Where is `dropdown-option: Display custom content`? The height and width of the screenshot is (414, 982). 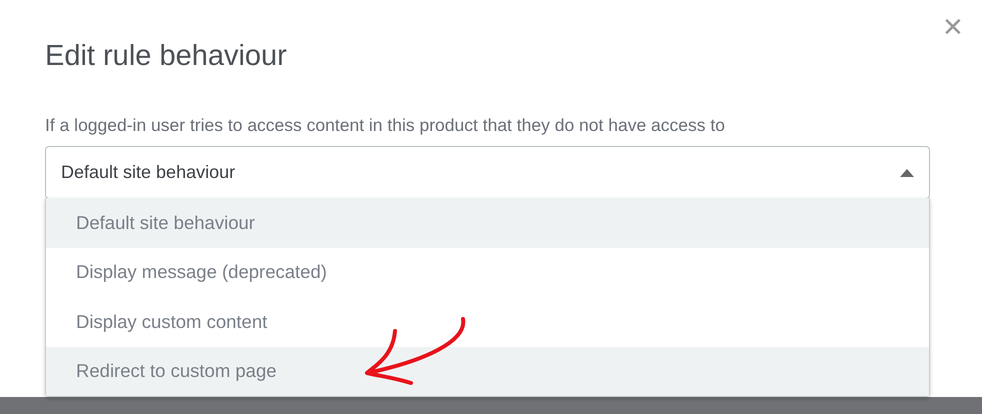 dropdown-option: Display custom content is located at coordinates (487, 321).